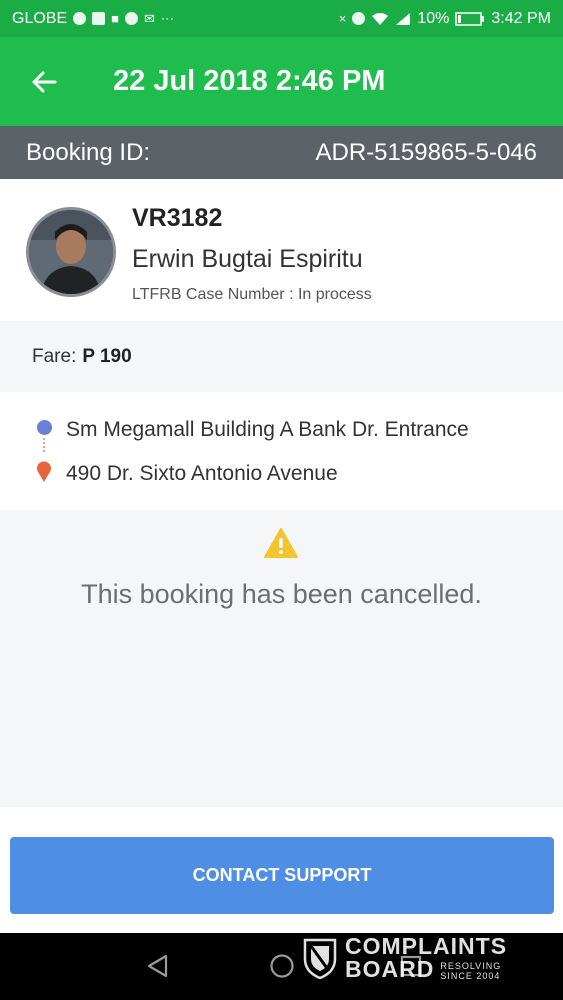 This screenshot has height=1000, width=563. Describe the element at coordinates (281, 152) in the screenshot. I see `booking-id-bar: Booking ID: ADR-5159865-5-046` at that location.